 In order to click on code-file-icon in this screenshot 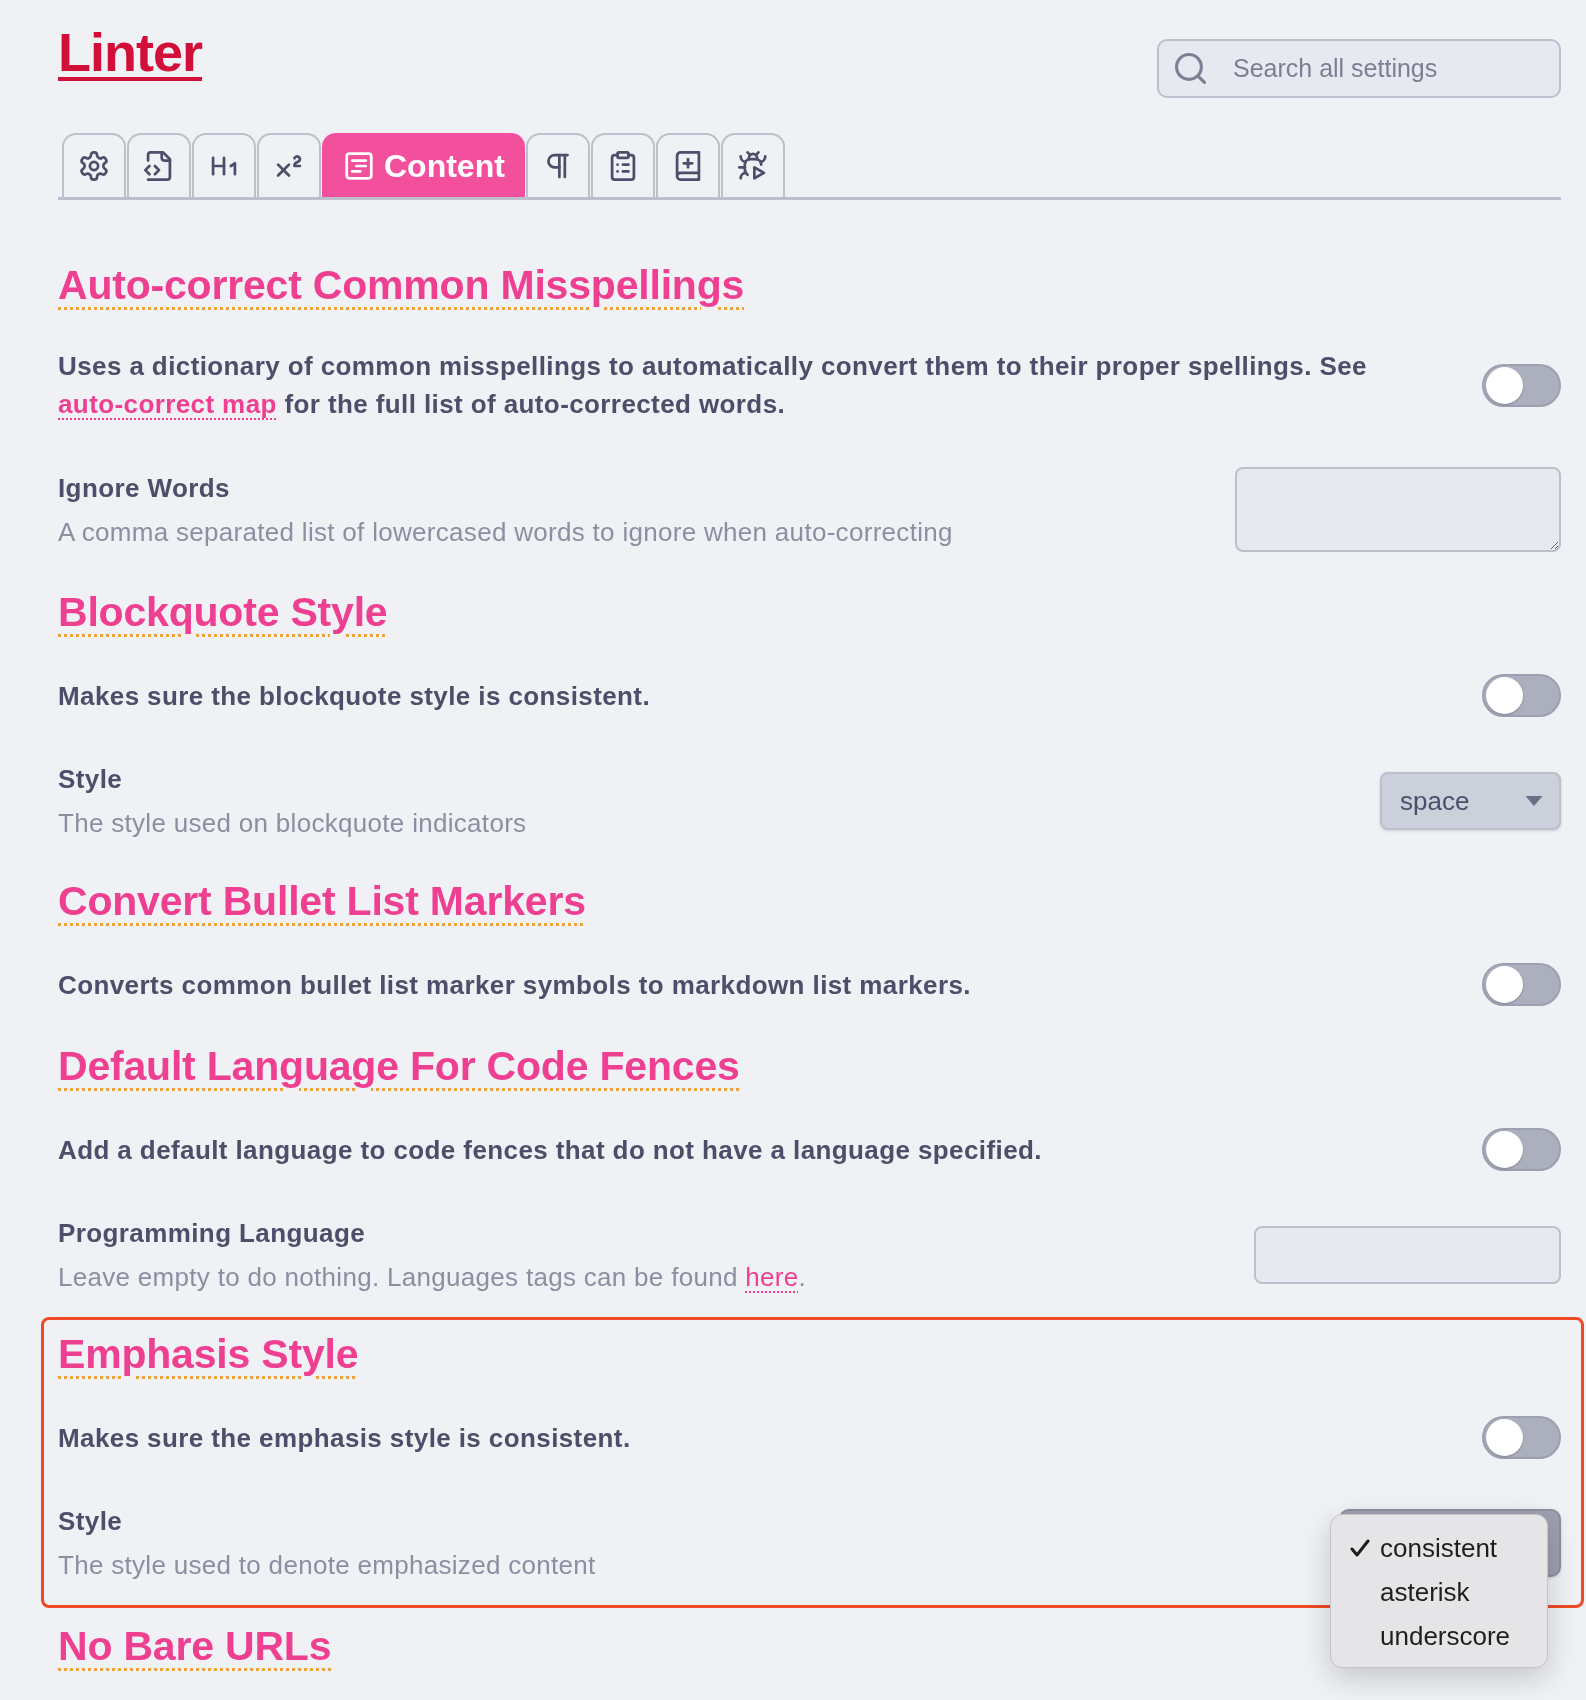, I will do `click(159, 166)`.